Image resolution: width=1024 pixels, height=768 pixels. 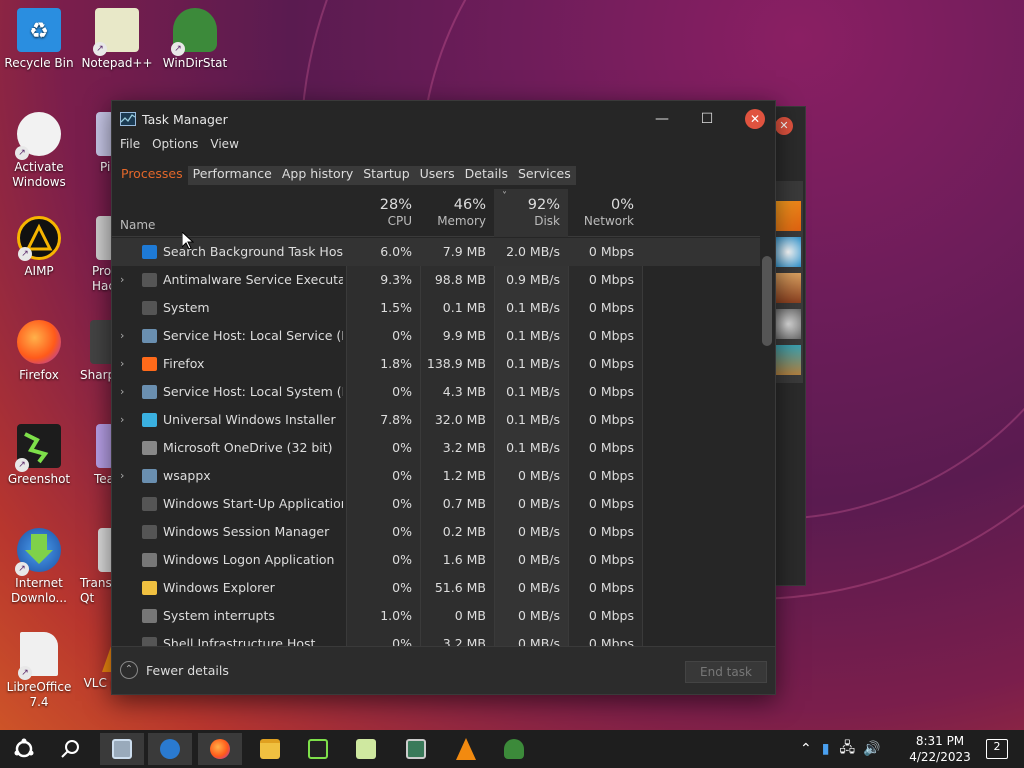 I want to click on tab-details: Details, so click(x=486, y=175).